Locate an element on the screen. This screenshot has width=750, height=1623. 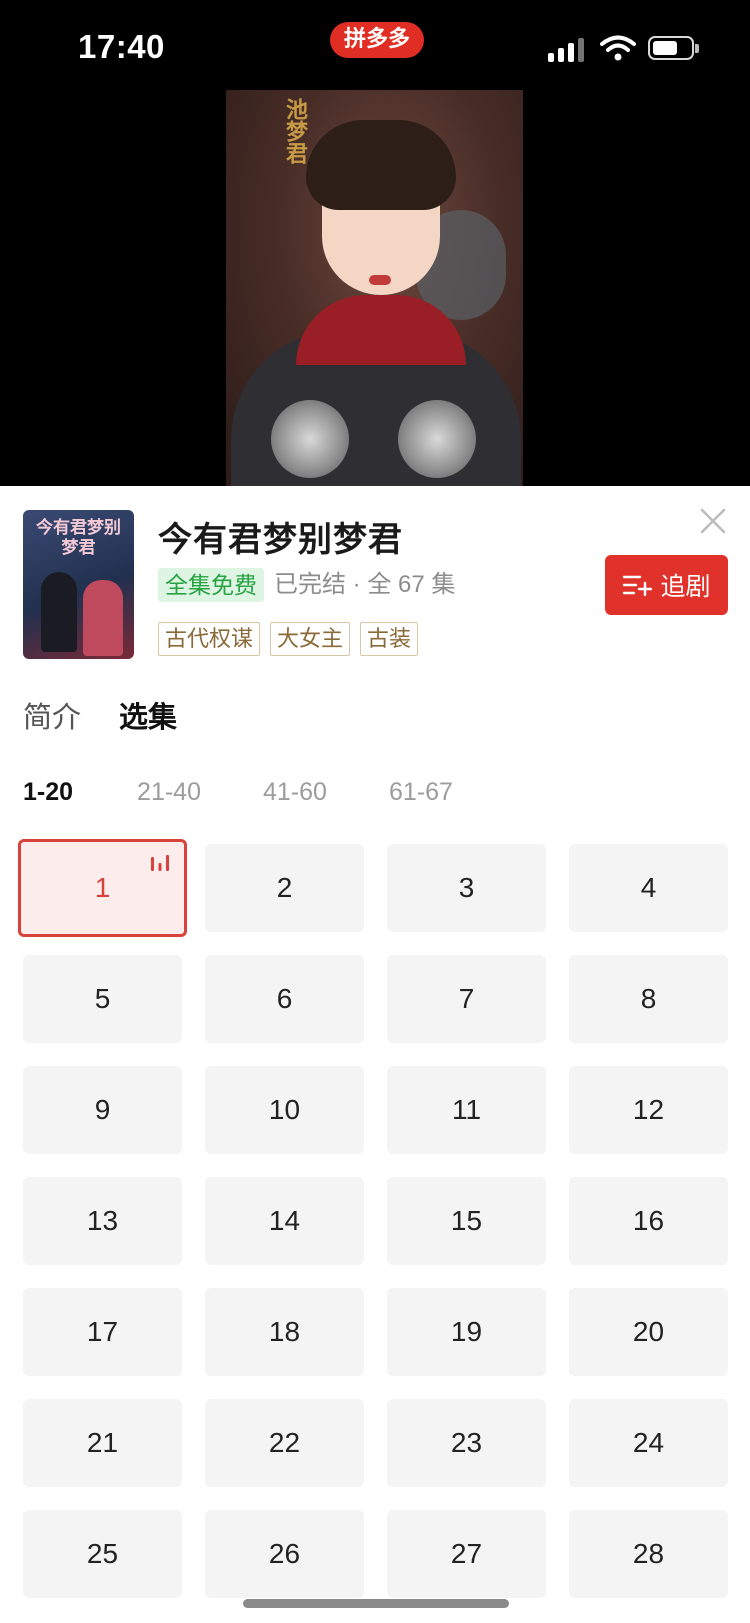
tag-list: 古代权谋 大女主 古装 is located at coordinates (288, 639).